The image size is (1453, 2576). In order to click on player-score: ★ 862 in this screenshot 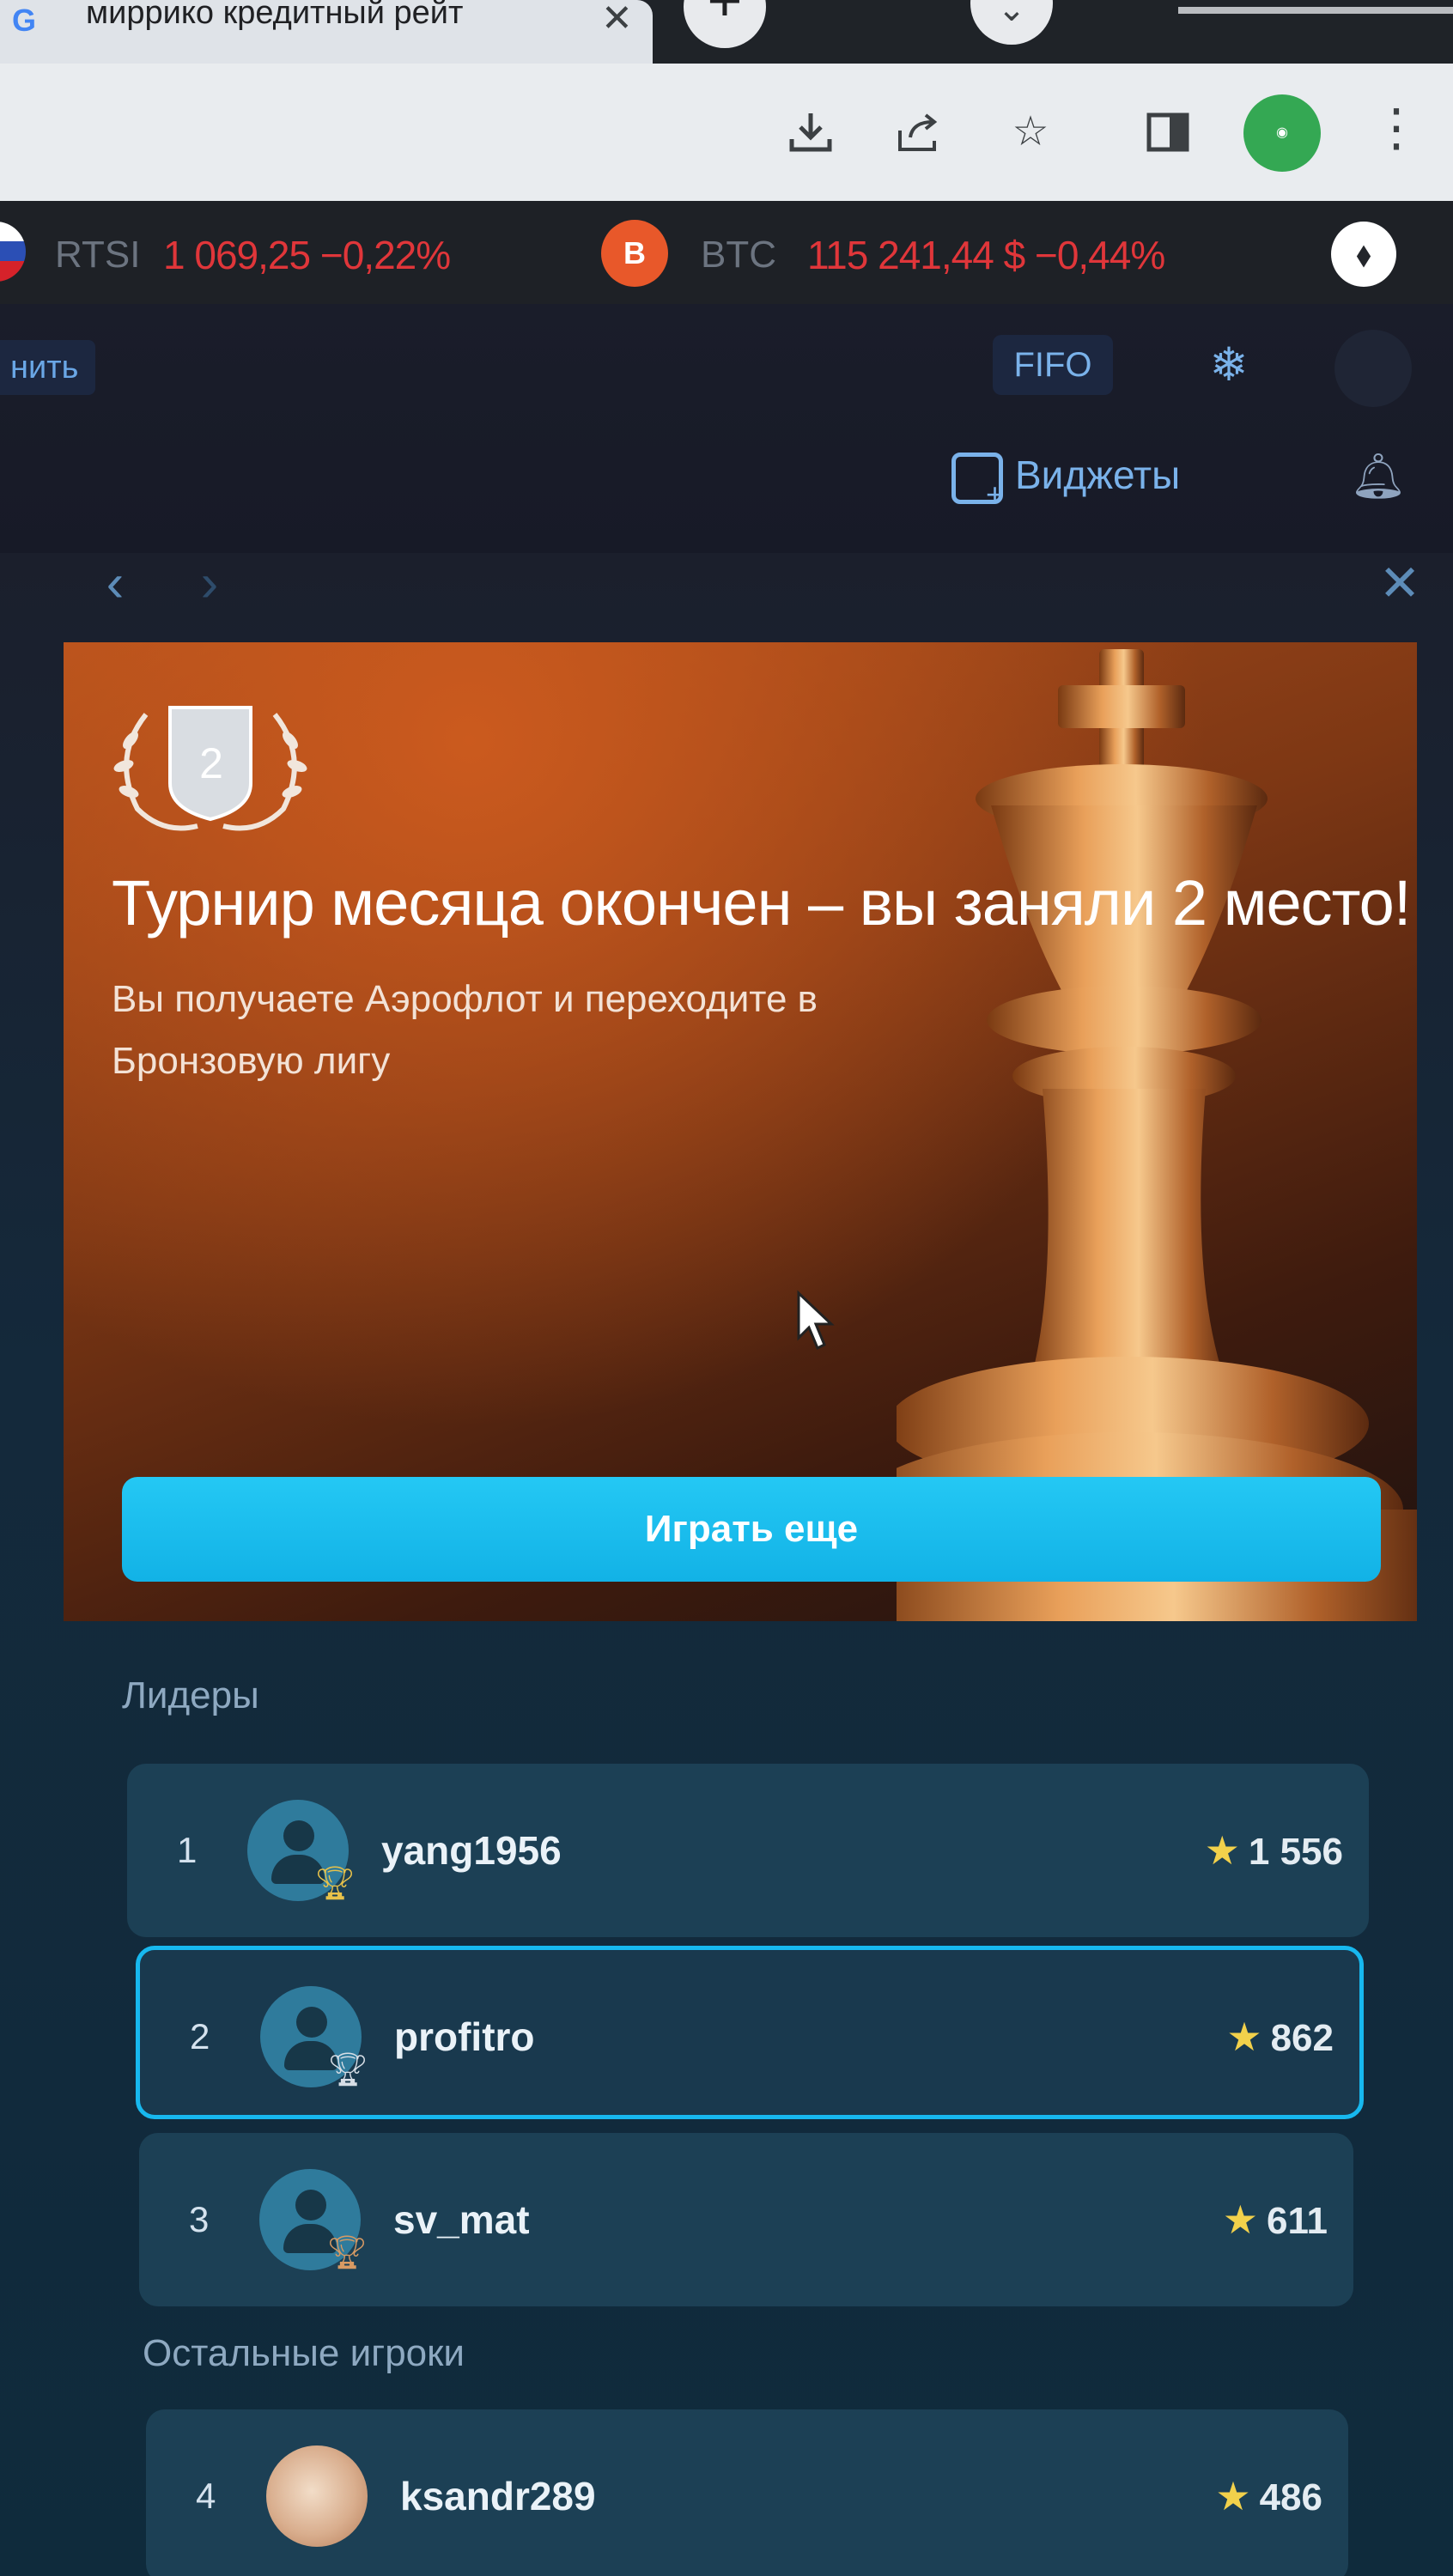, I will do `click(1280, 2036)`.